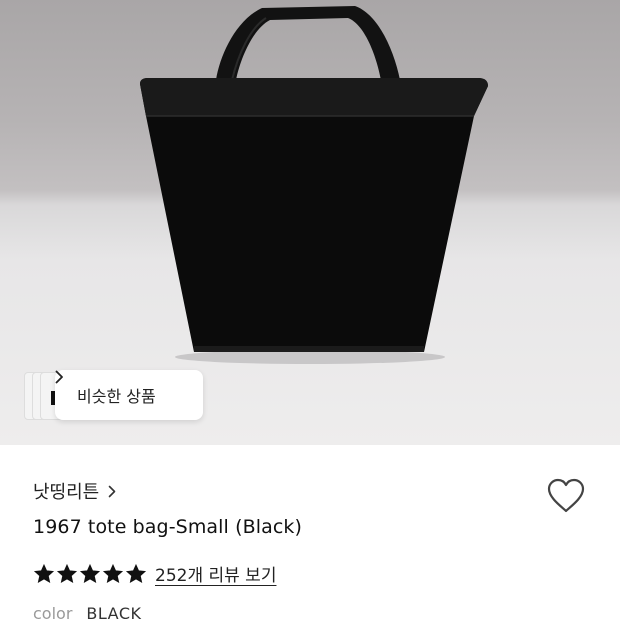  I want to click on color-option: color BLACK, so click(87, 613).